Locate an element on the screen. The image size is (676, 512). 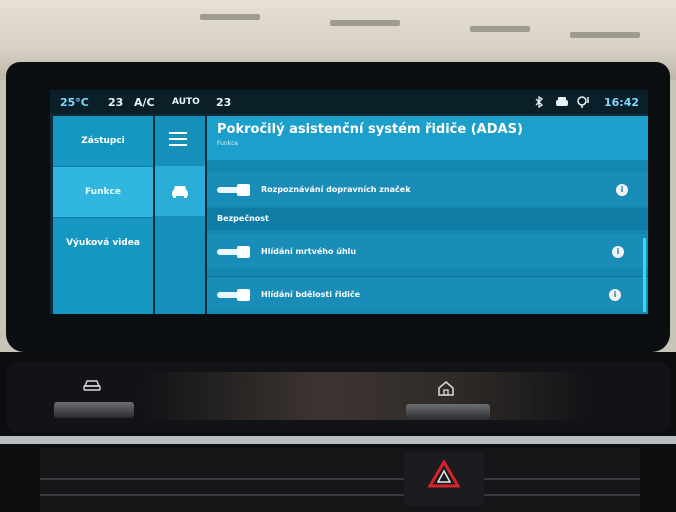
bluetooth-icon is located at coordinates (539, 102).